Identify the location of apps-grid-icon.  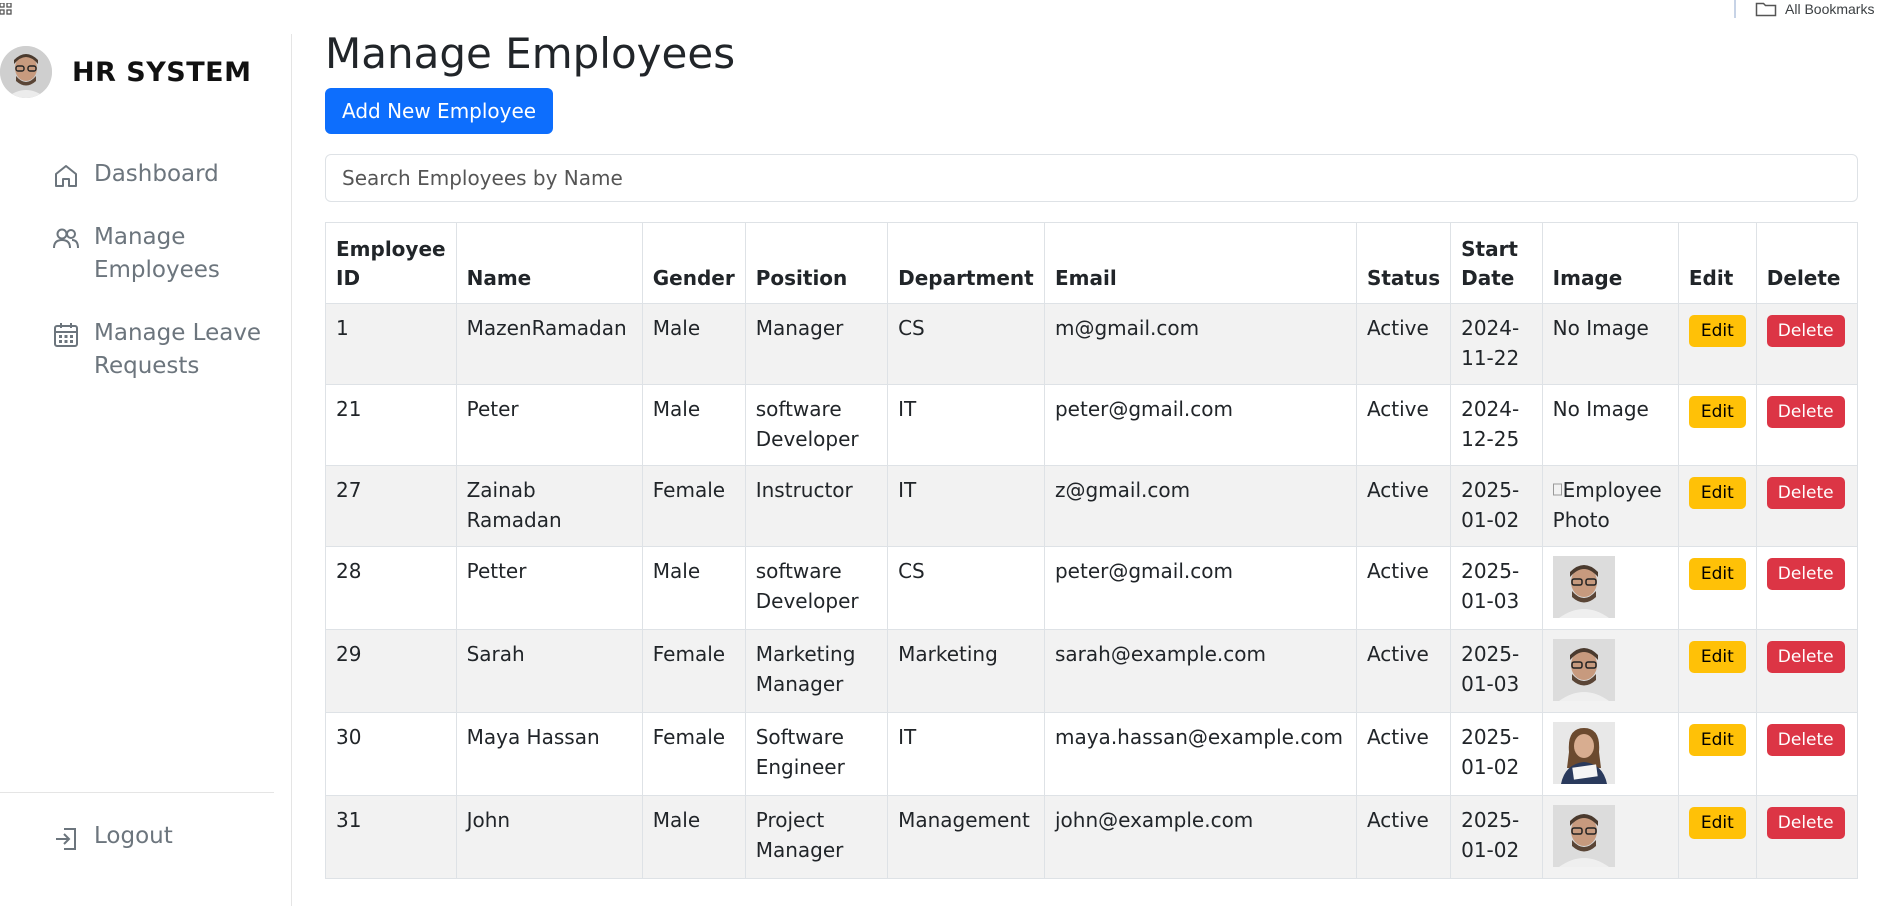
(6, 9).